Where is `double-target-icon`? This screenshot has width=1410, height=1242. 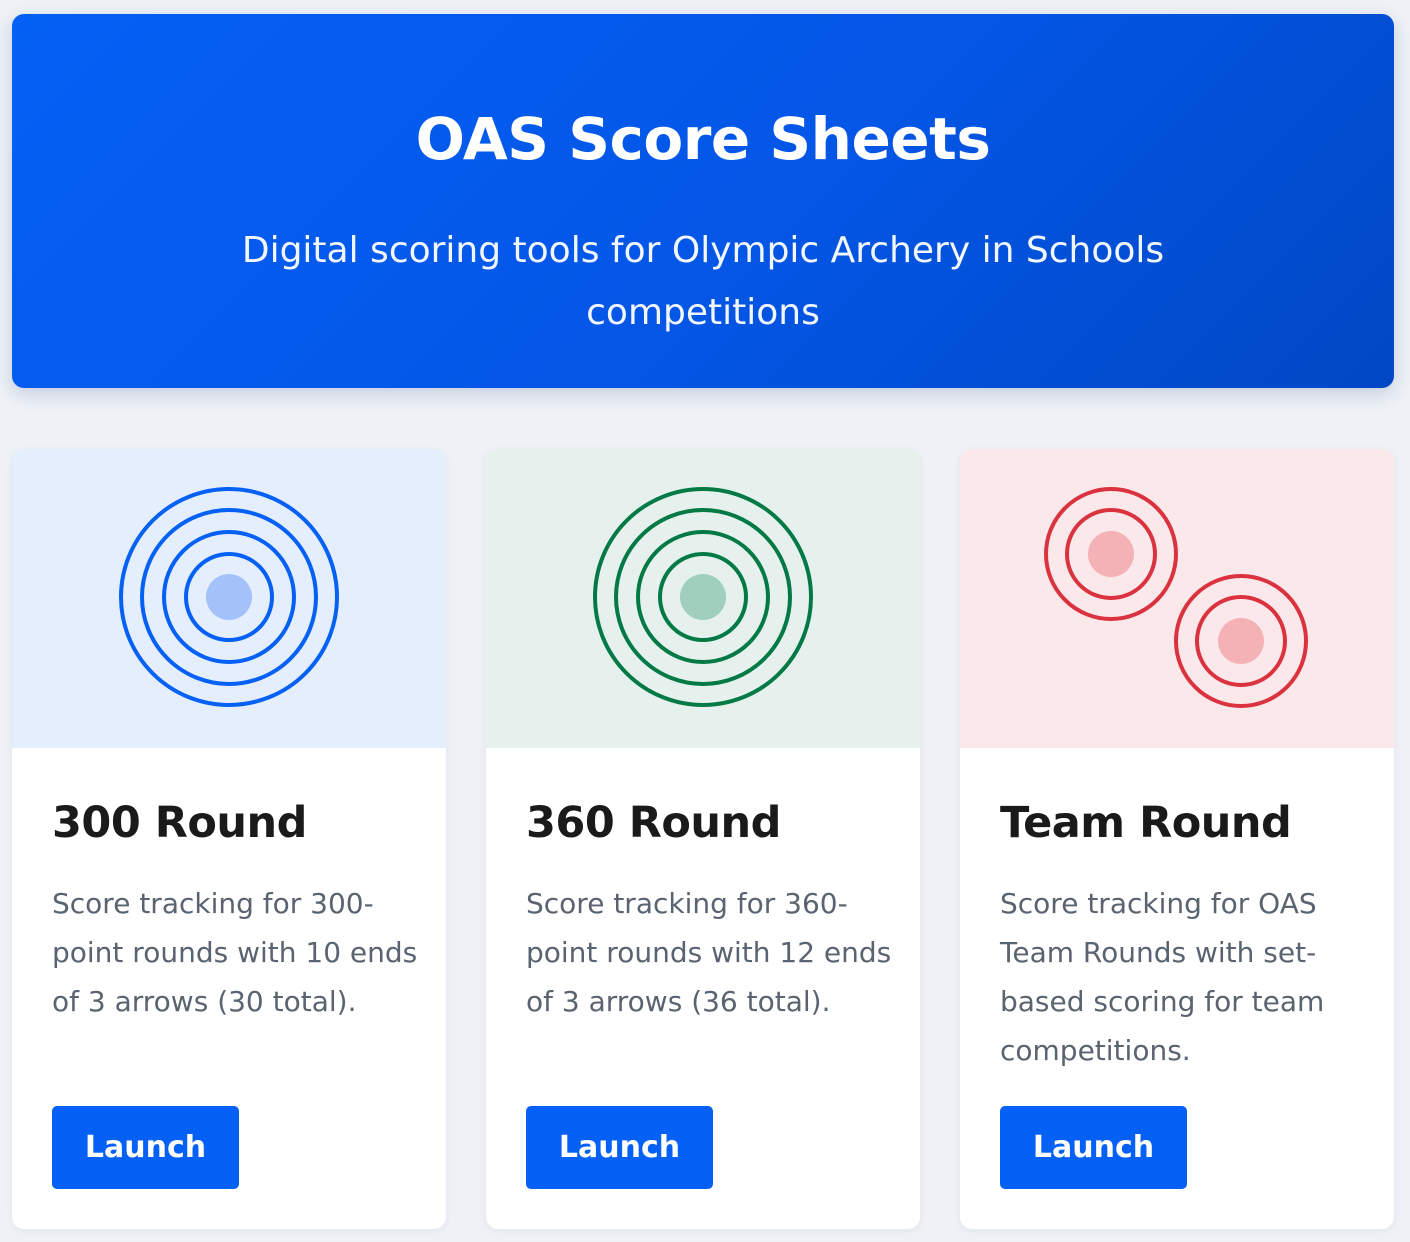 double-target-icon is located at coordinates (1176, 597).